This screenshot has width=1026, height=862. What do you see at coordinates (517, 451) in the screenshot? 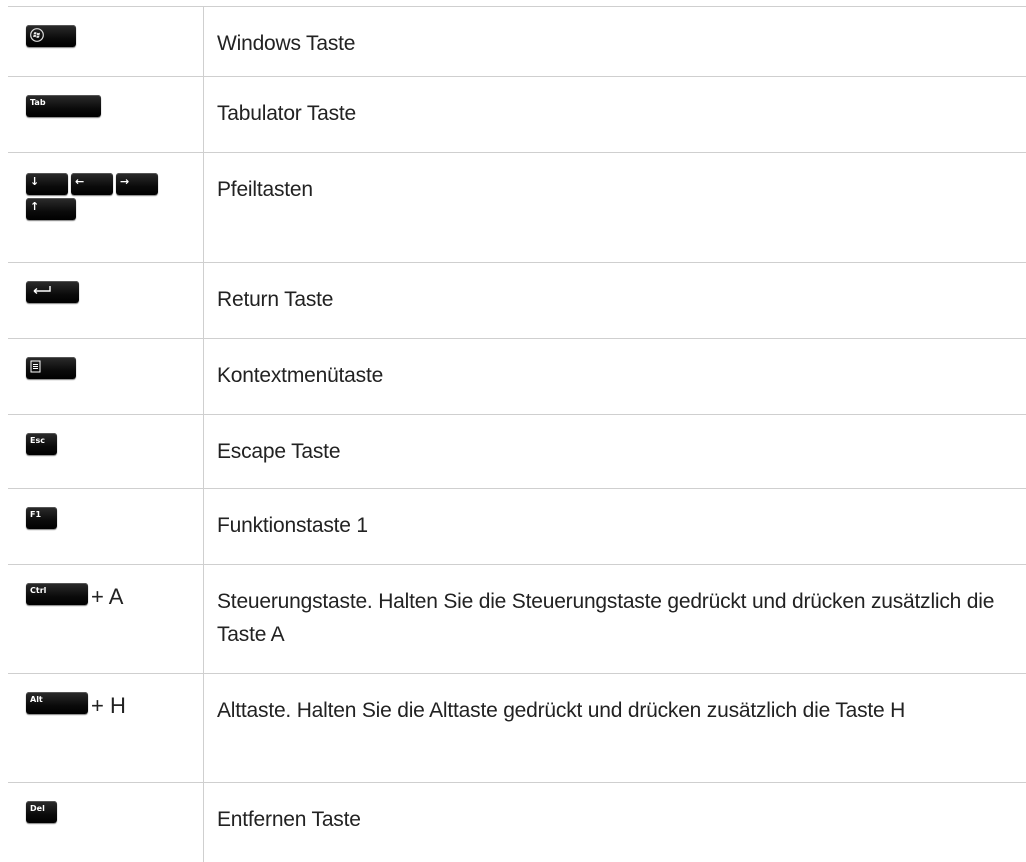
I see `table-row: Esc Escape Taste` at bounding box center [517, 451].